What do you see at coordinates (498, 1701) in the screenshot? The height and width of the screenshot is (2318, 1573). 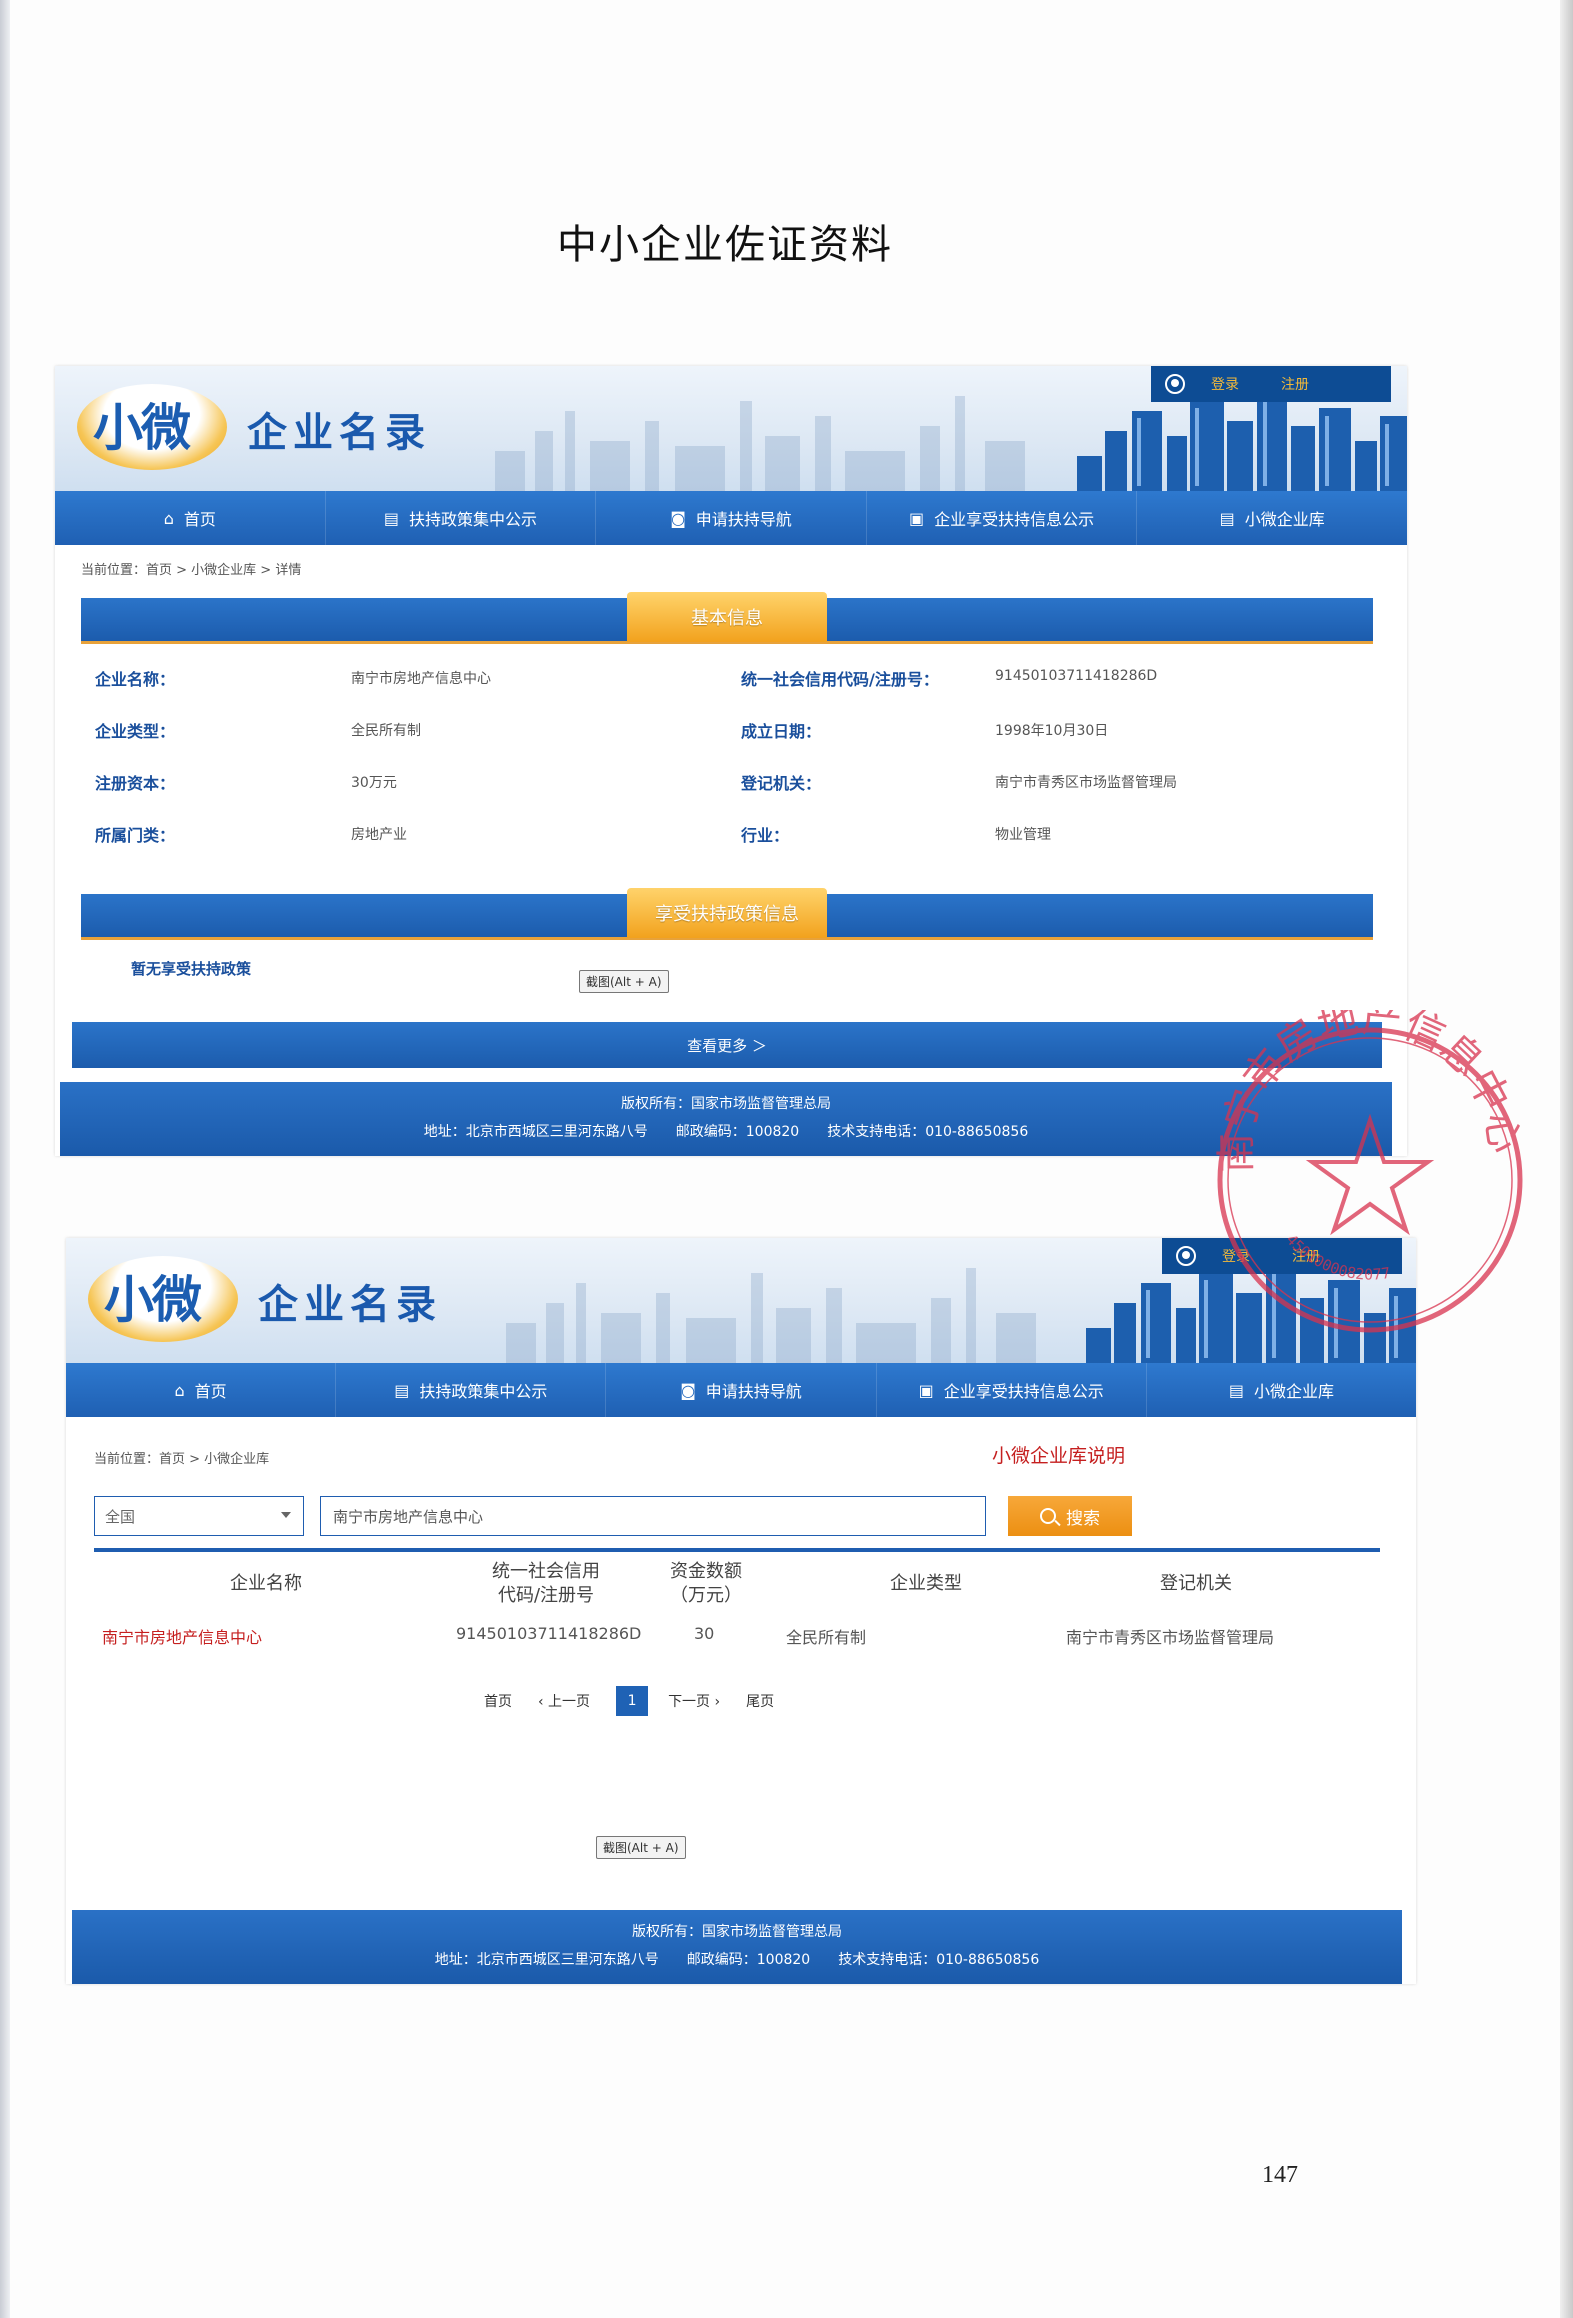 I see `pager-first: 首页` at bounding box center [498, 1701].